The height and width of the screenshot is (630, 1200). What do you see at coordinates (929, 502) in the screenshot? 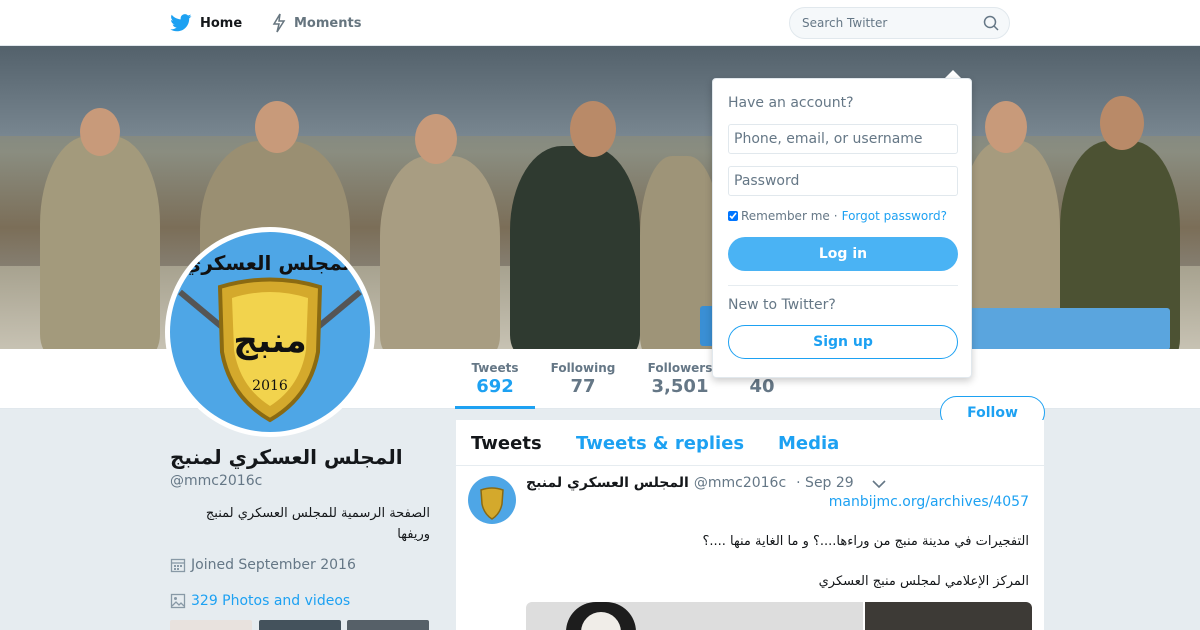
I see `tweet-link: manbijmc.org/archives/4057` at bounding box center [929, 502].